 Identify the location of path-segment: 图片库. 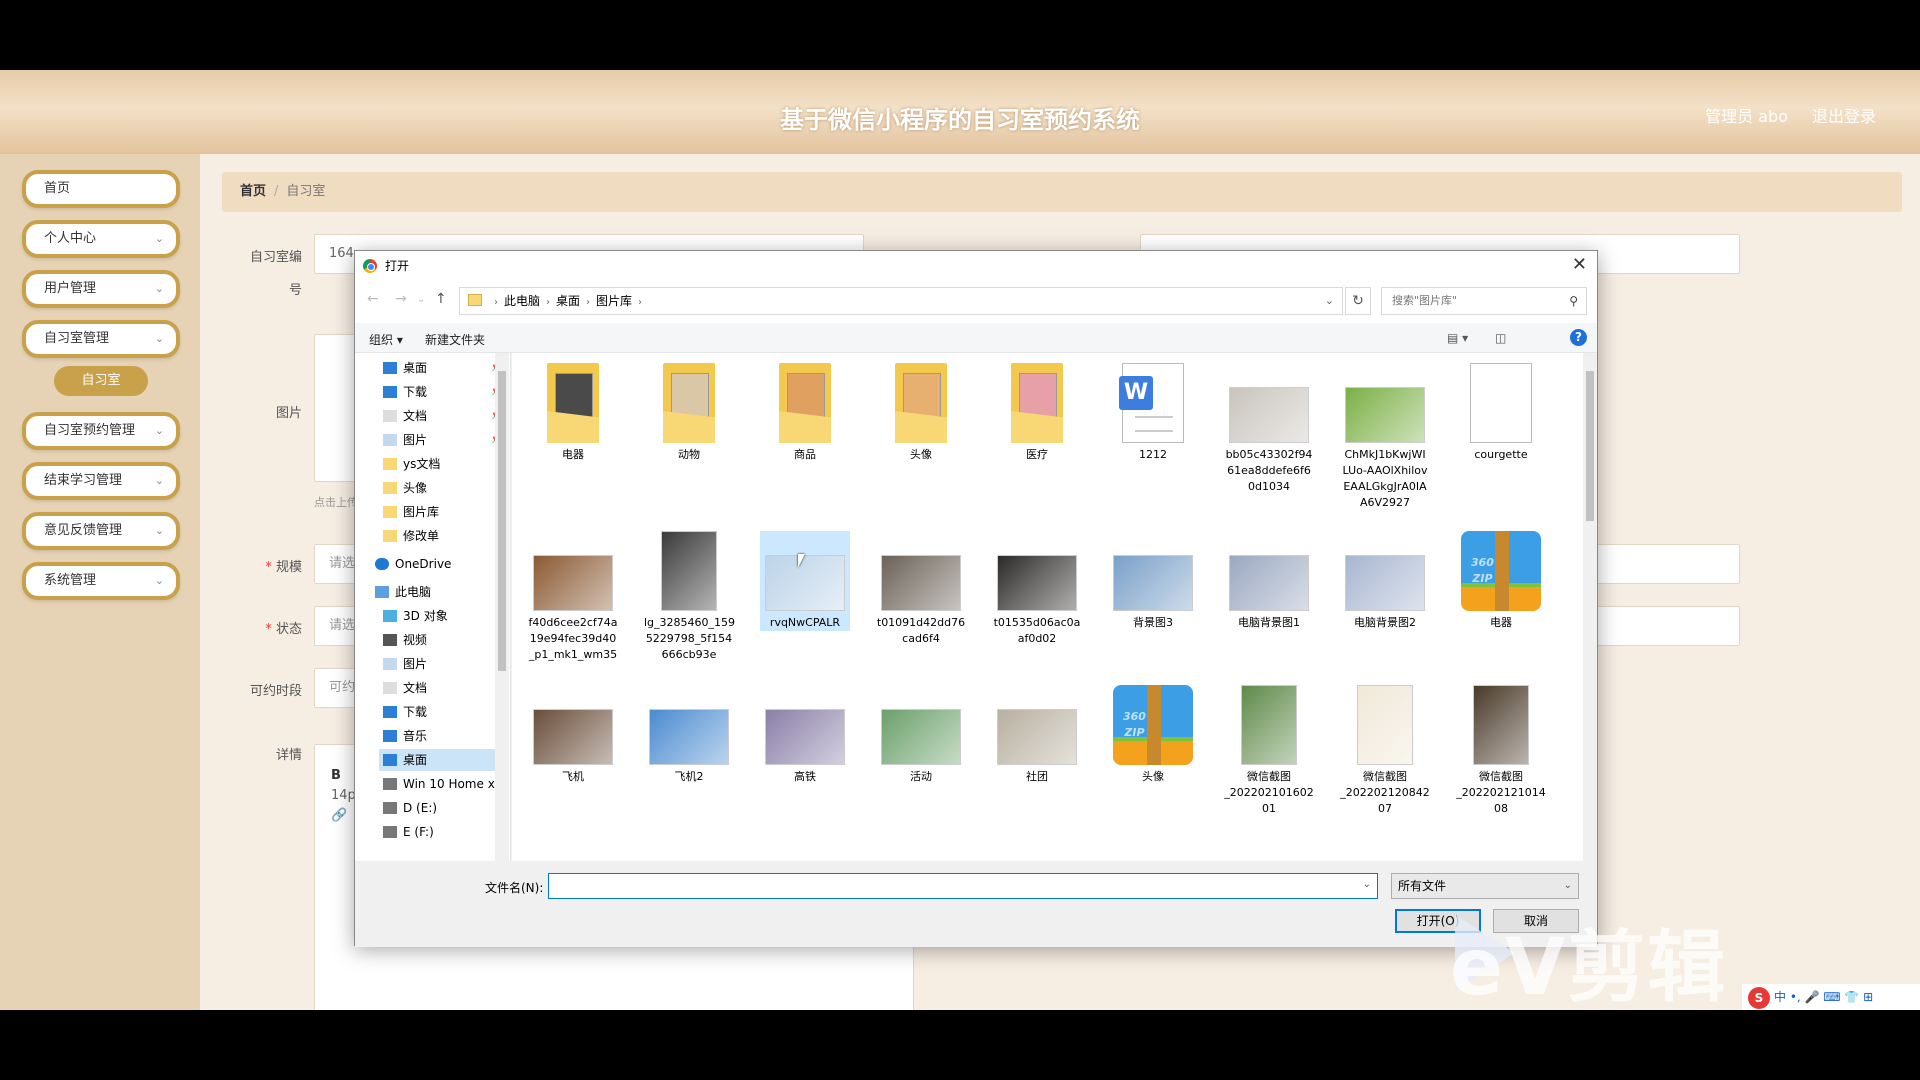
(614, 301).